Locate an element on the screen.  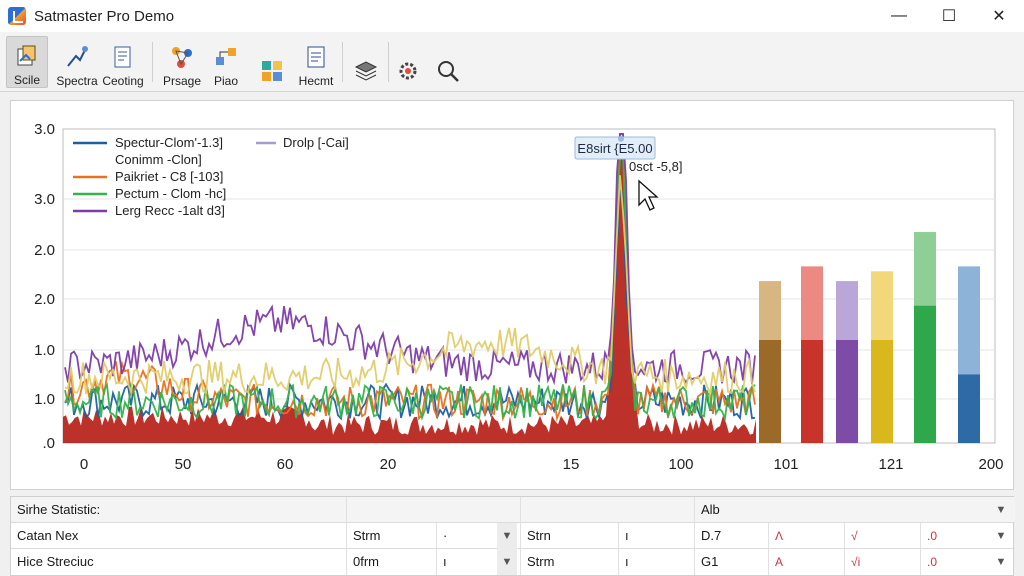
toolbar-report-button: Hecmt is located at coordinates (316, 62).